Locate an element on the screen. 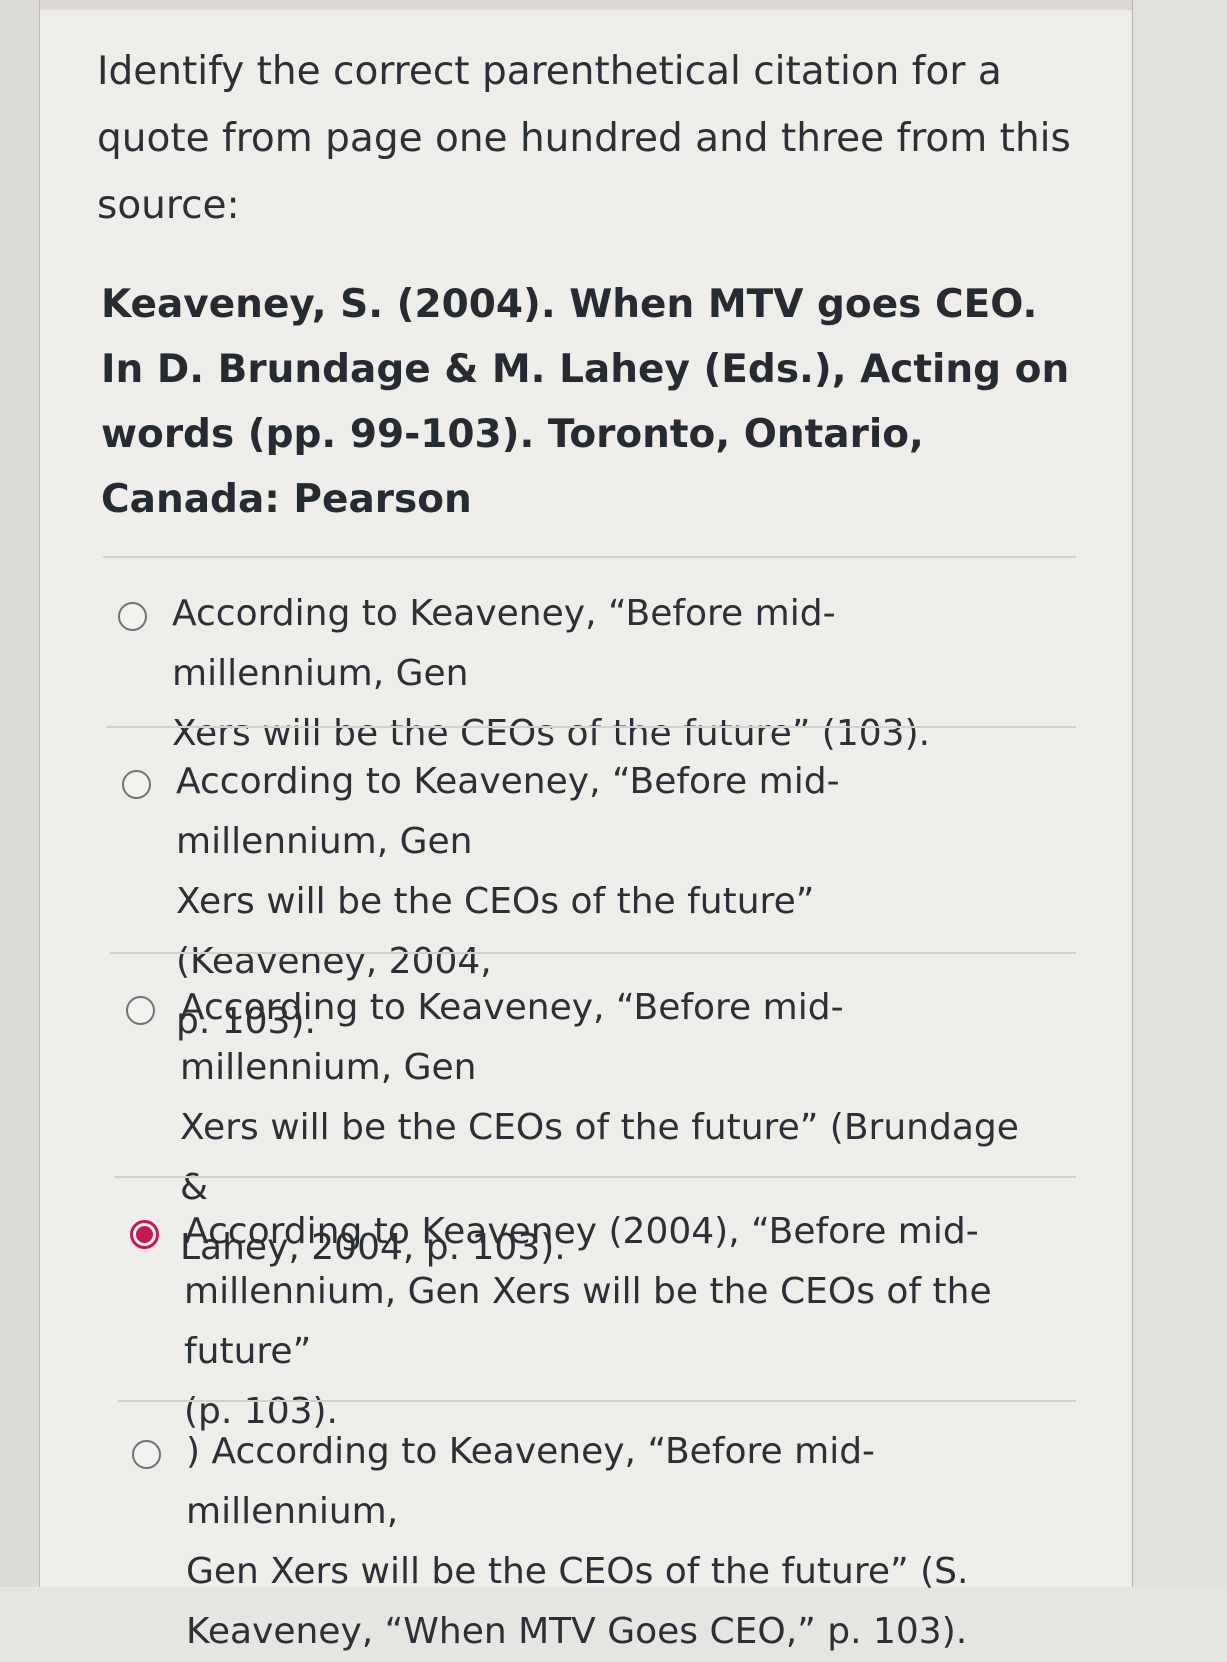 The image size is (1227, 1662). right-page-margin is located at coordinates (1179, 793).